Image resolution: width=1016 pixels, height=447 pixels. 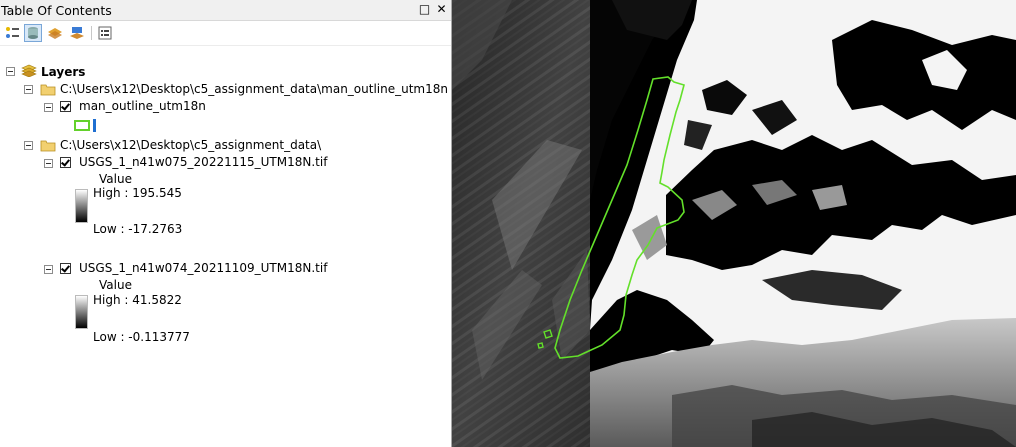 What do you see at coordinates (203, 162) in the screenshot?
I see `layer-n41w075-name: USGS_1_n41w075_20221115_UTM18N.tif` at bounding box center [203, 162].